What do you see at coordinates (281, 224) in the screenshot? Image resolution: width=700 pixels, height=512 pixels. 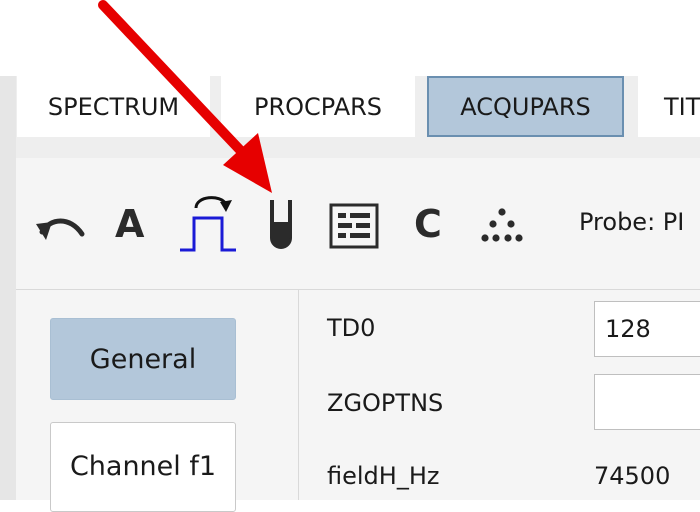 I see `sample-tube-icon` at bounding box center [281, 224].